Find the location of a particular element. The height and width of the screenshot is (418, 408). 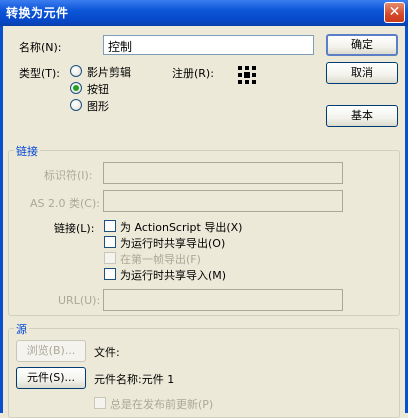

radio-graphic is located at coordinates (76, 105).